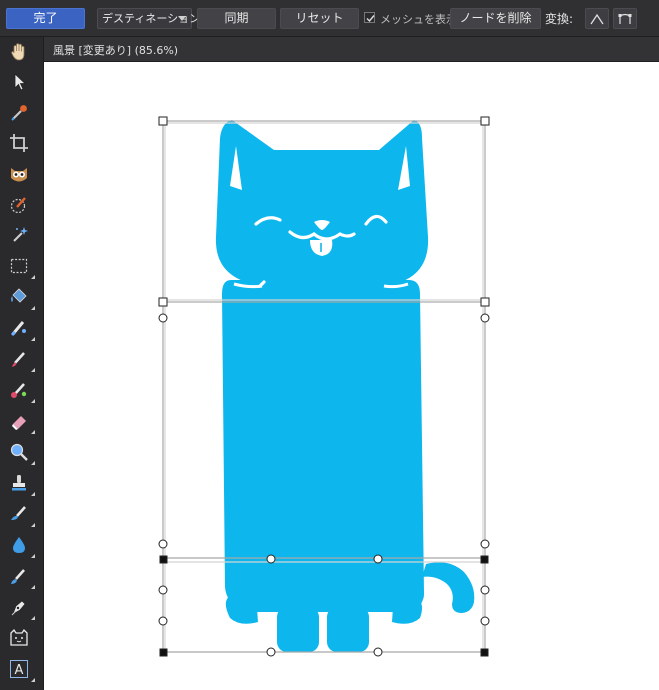  I want to click on smooth-corner-icon, so click(625, 18).